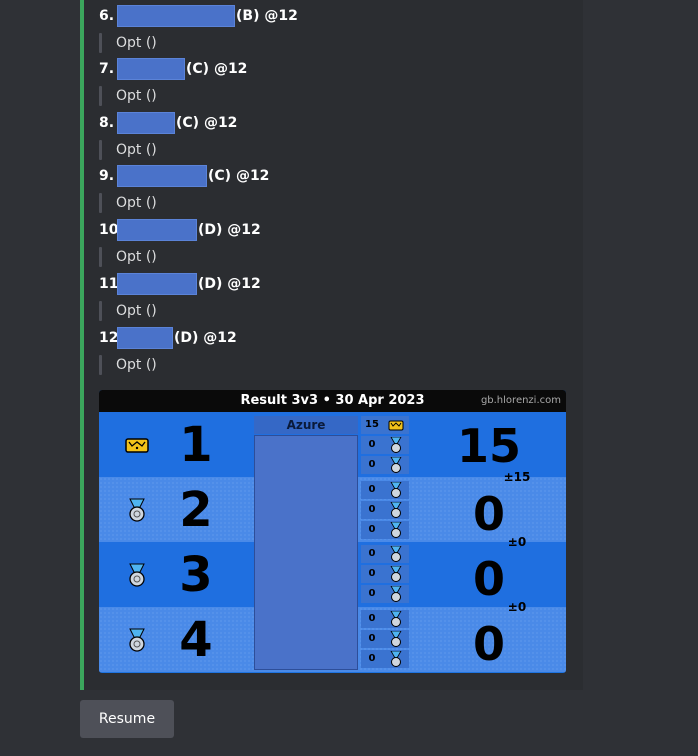 The image size is (698, 756). Describe the element at coordinates (332, 401) in the screenshot. I see `card-header: Result 3v3 • 30 Apr 2023 gb.hlorenzi.com` at that location.